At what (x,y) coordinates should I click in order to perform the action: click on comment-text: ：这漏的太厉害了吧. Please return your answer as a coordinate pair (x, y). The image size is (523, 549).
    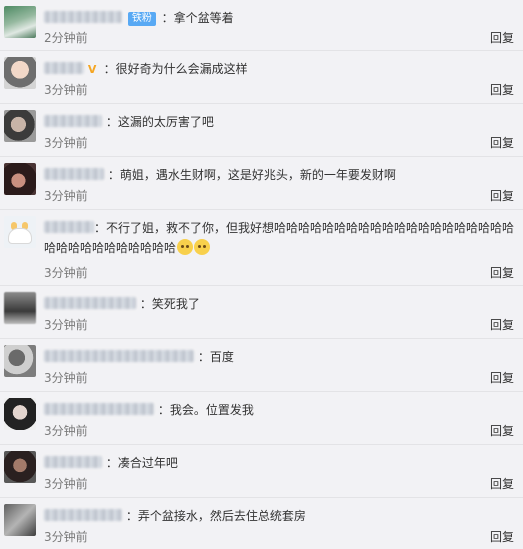
    Looking at the image, I should click on (159, 122).